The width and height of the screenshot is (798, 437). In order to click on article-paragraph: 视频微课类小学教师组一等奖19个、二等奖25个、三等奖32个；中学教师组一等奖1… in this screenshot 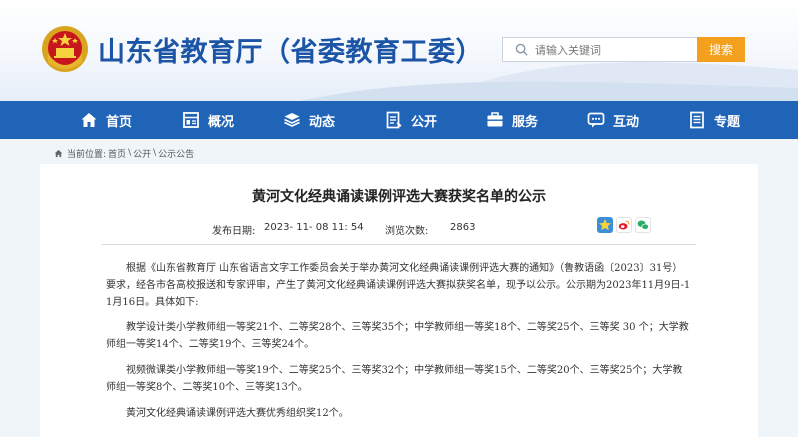, I will do `click(394, 379)`.